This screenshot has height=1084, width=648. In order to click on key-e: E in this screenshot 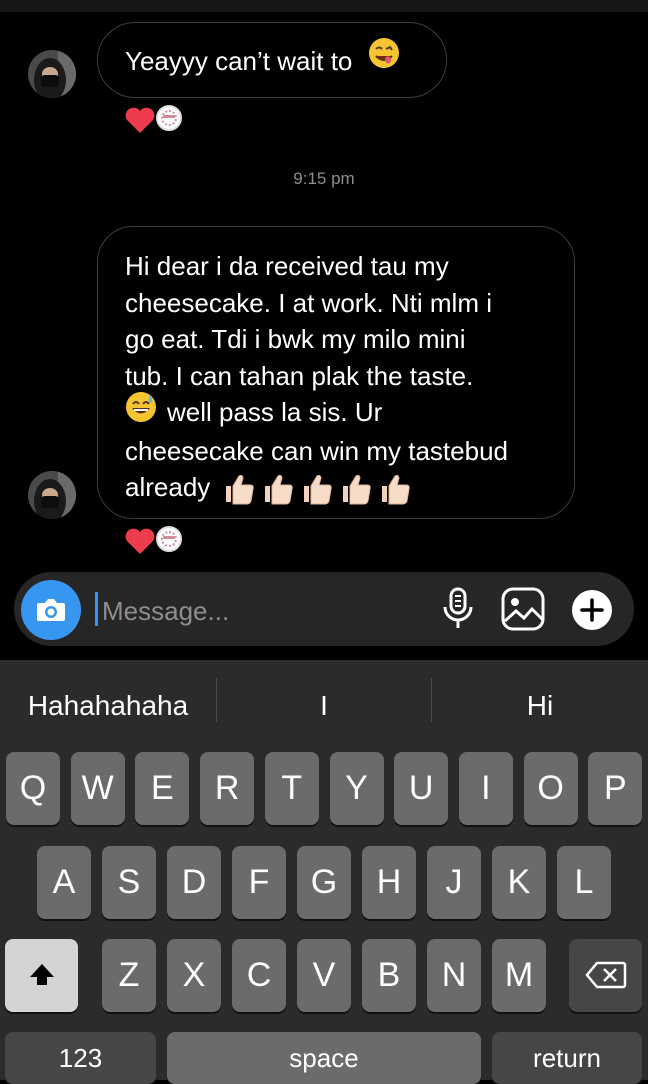, I will do `click(162, 788)`.